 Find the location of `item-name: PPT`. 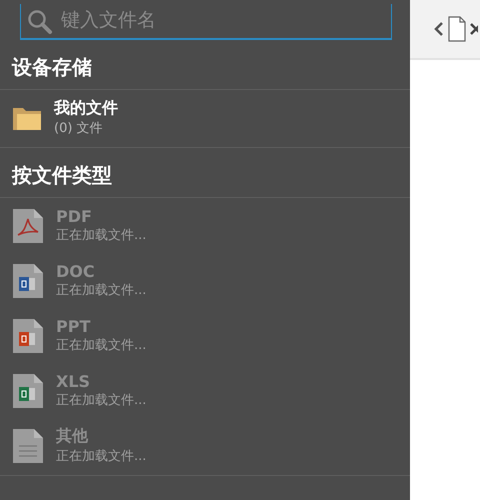

item-name: PPT is located at coordinates (74, 326).